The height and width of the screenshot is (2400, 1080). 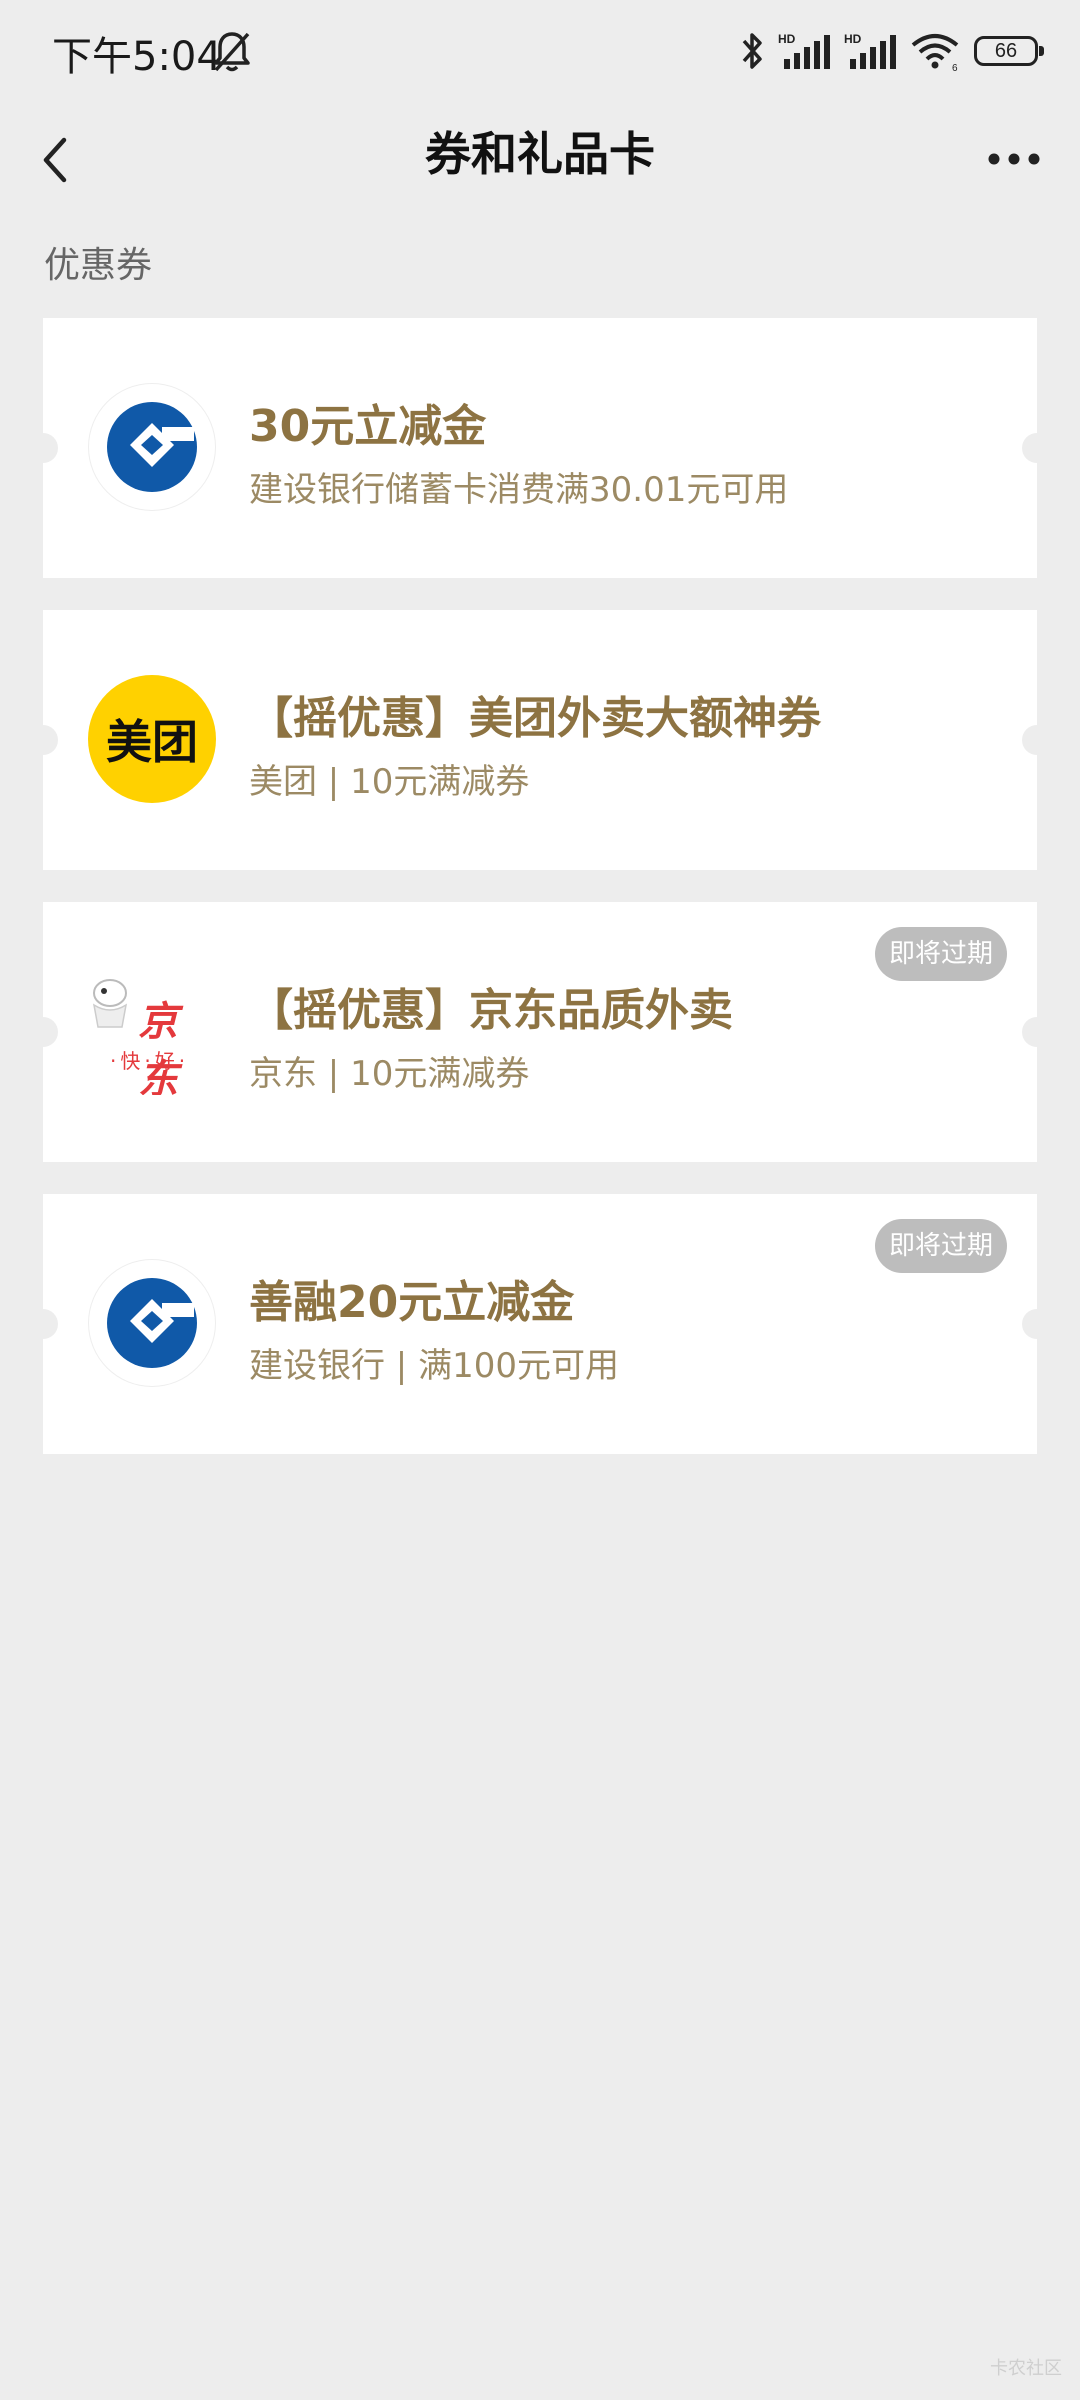 I want to click on svg-text: 6, so click(x=955, y=67).